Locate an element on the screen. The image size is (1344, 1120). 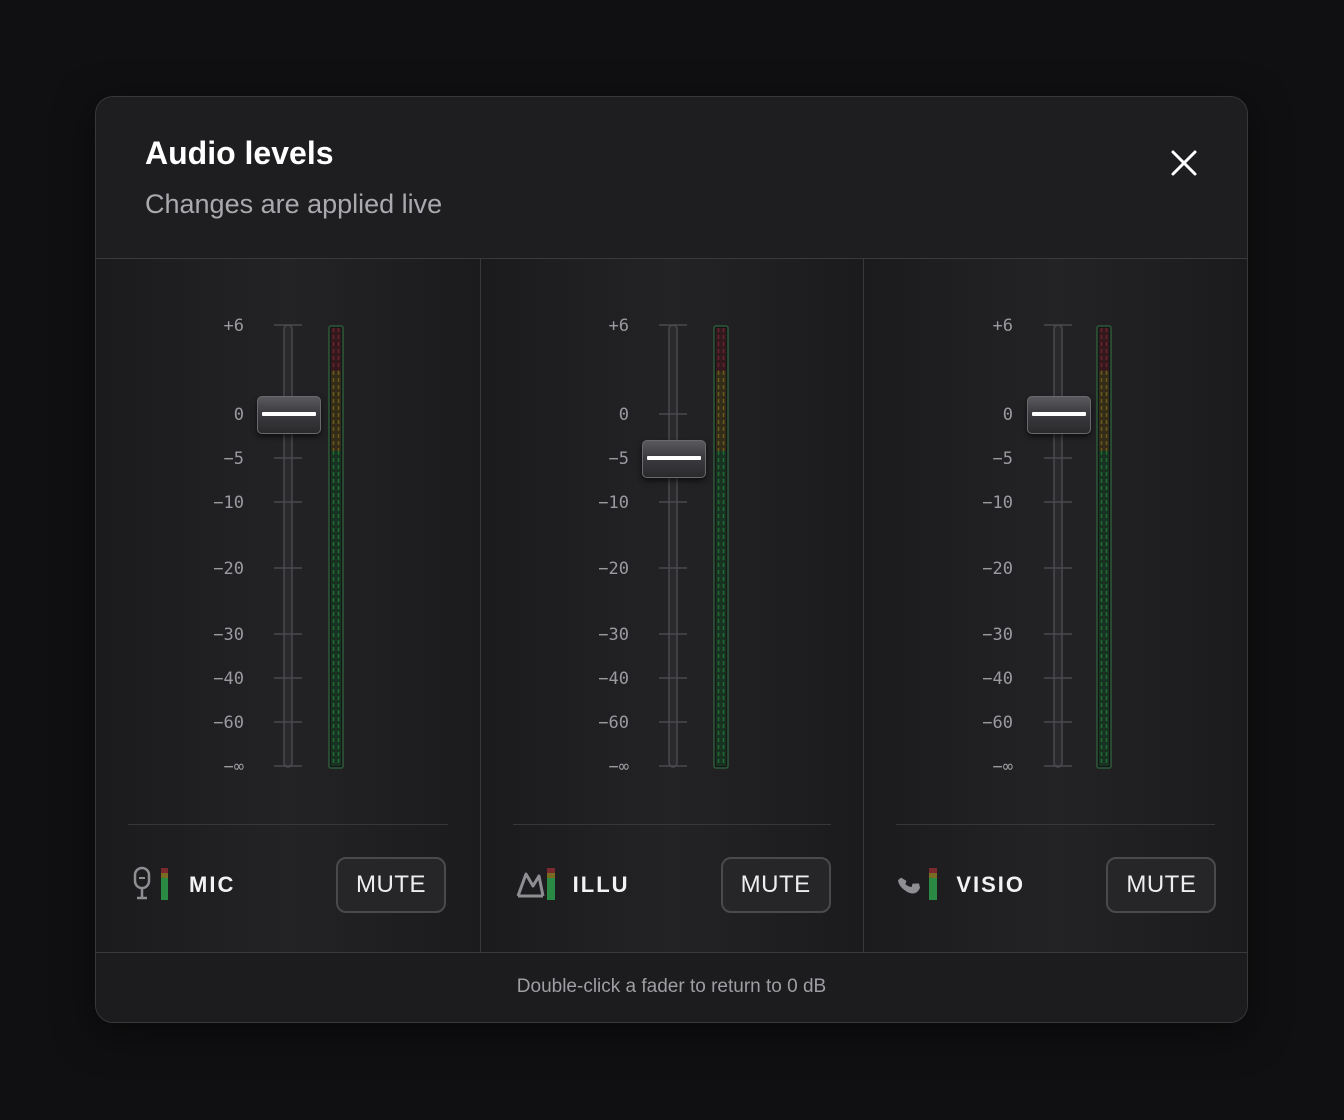
footer-hint: Double-click a fader to return to 0 dB is located at coordinates (671, 986).